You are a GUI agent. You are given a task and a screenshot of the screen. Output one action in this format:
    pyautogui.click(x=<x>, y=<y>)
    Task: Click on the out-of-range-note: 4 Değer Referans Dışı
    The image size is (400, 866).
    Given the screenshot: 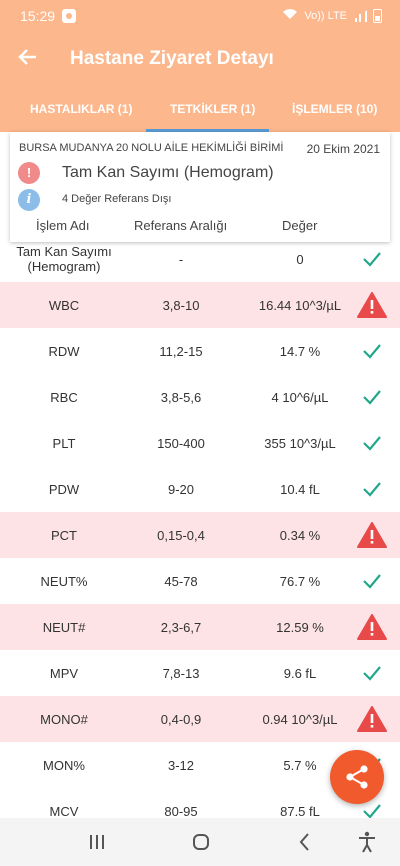 What is the action you would take?
    pyautogui.click(x=117, y=199)
    